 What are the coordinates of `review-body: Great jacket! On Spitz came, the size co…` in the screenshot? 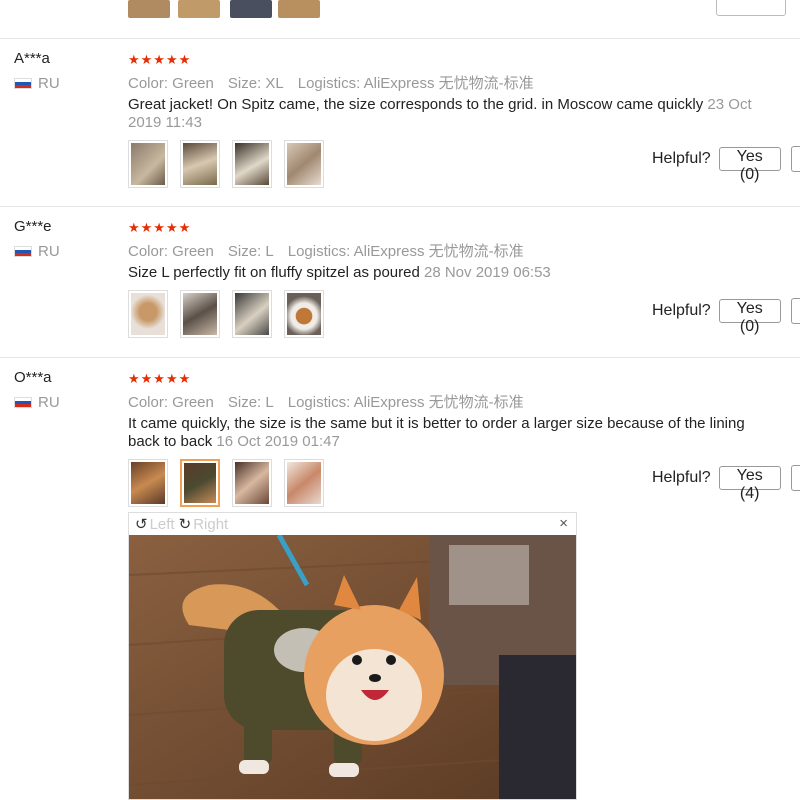 It's located at (416, 104).